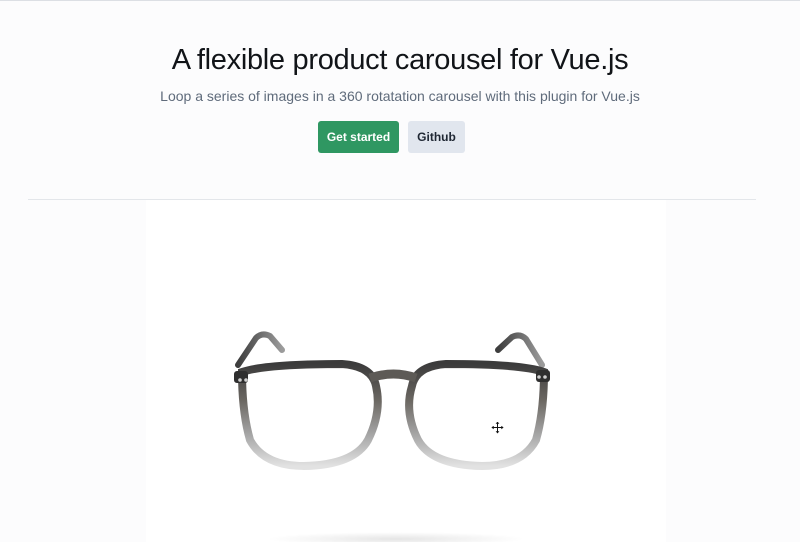  Describe the element at coordinates (400, 60) in the screenshot. I see `hero-title: A flexible product carousel for Vue.js` at that location.